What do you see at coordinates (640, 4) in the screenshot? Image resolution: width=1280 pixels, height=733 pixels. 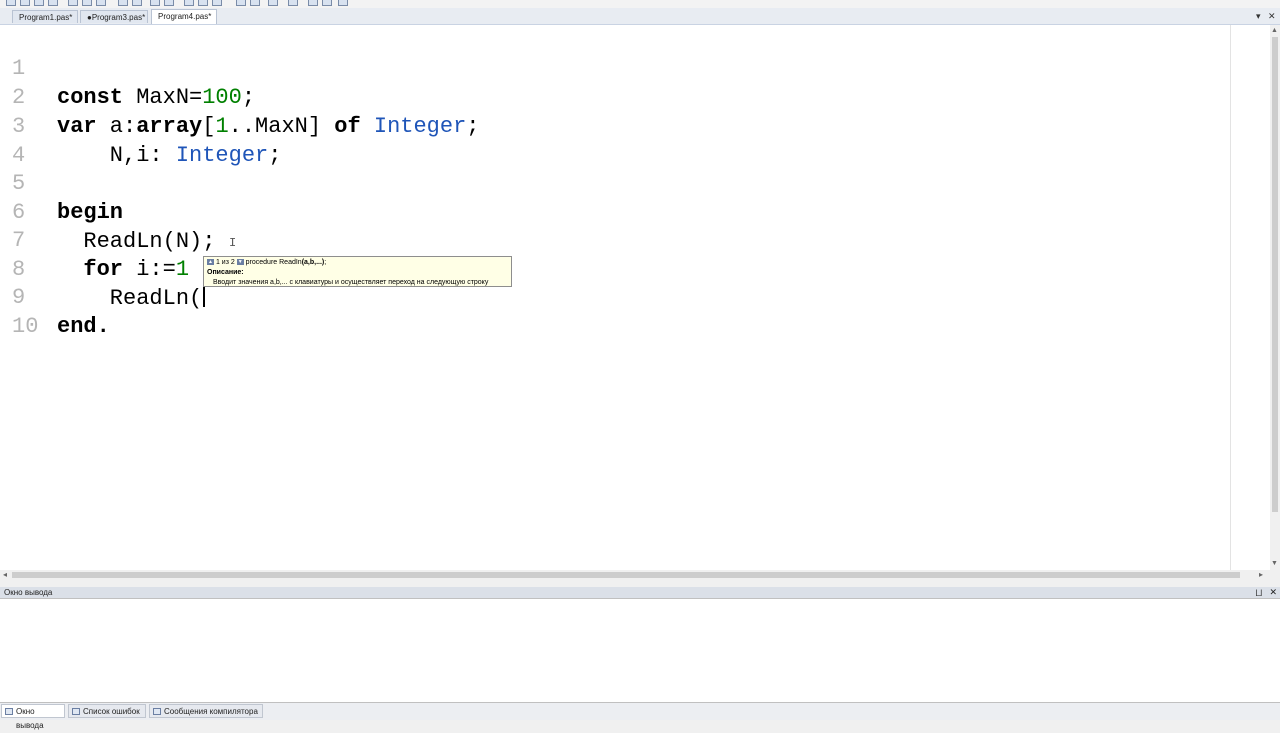 I see `toolbar` at bounding box center [640, 4].